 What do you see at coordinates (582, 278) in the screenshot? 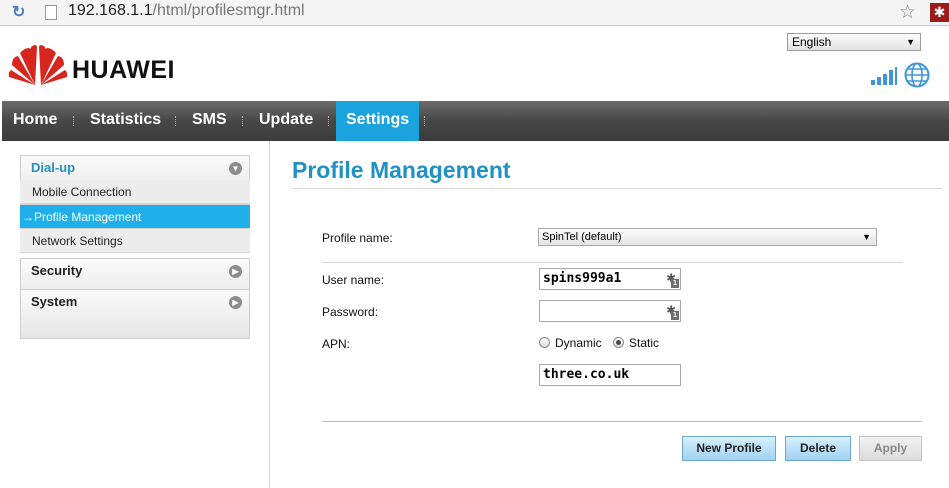
I see `user-name-value: spins999a1` at bounding box center [582, 278].